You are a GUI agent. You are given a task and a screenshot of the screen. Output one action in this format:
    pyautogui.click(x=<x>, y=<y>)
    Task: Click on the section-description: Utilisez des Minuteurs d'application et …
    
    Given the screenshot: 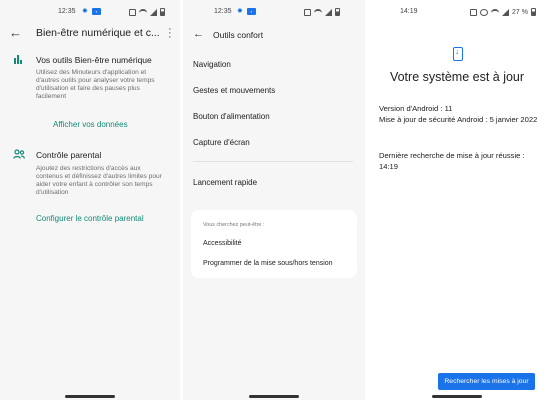 What is the action you would take?
    pyautogui.click(x=95, y=84)
    